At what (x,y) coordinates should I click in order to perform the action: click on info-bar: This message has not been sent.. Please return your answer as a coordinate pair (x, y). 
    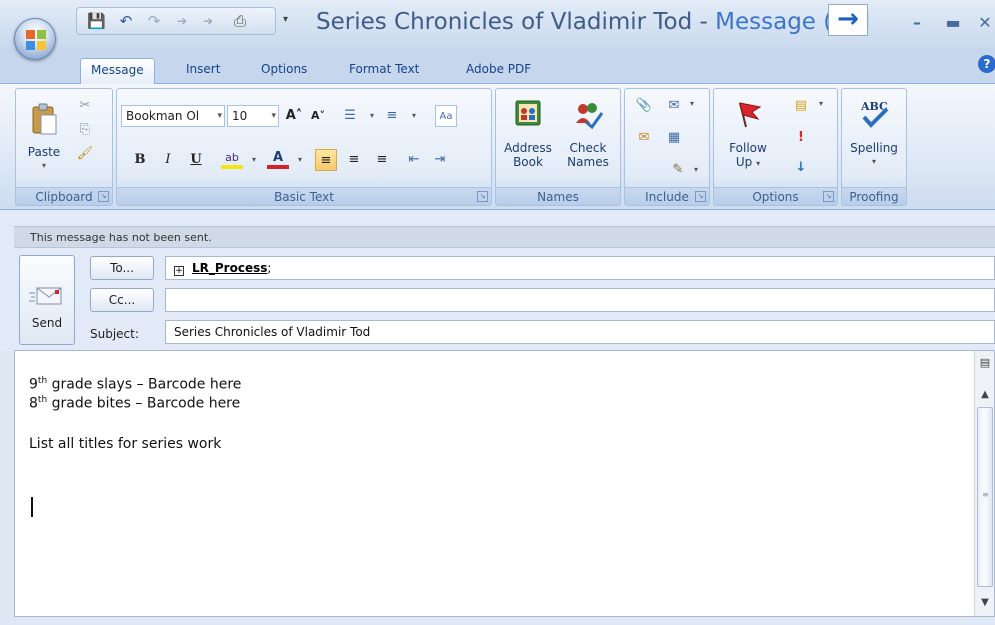
    Looking at the image, I should click on (504, 237).